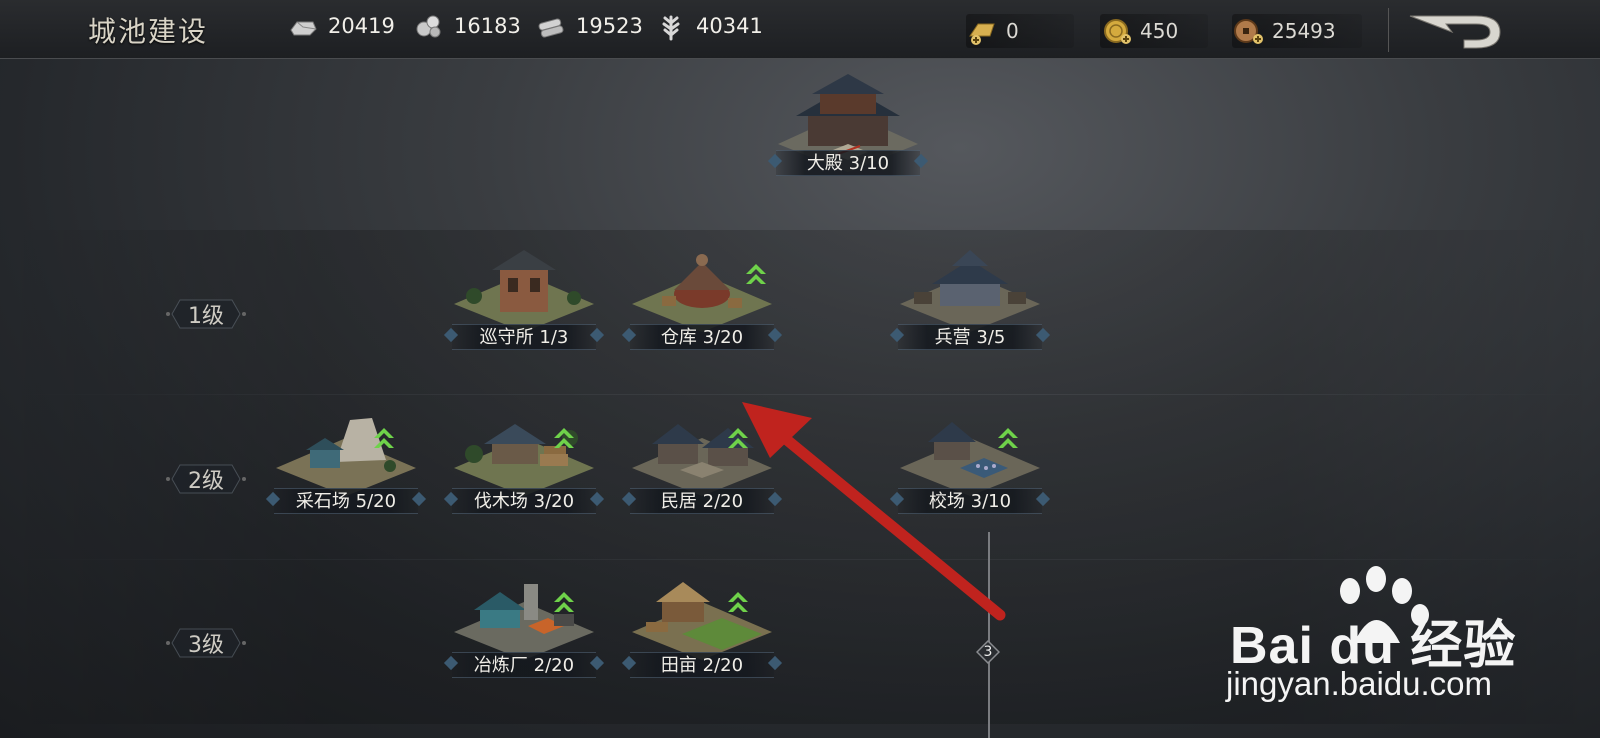 The width and height of the screenshot is (1600, 738). I want to click on resource-grain: 40341, so click(709, 26).